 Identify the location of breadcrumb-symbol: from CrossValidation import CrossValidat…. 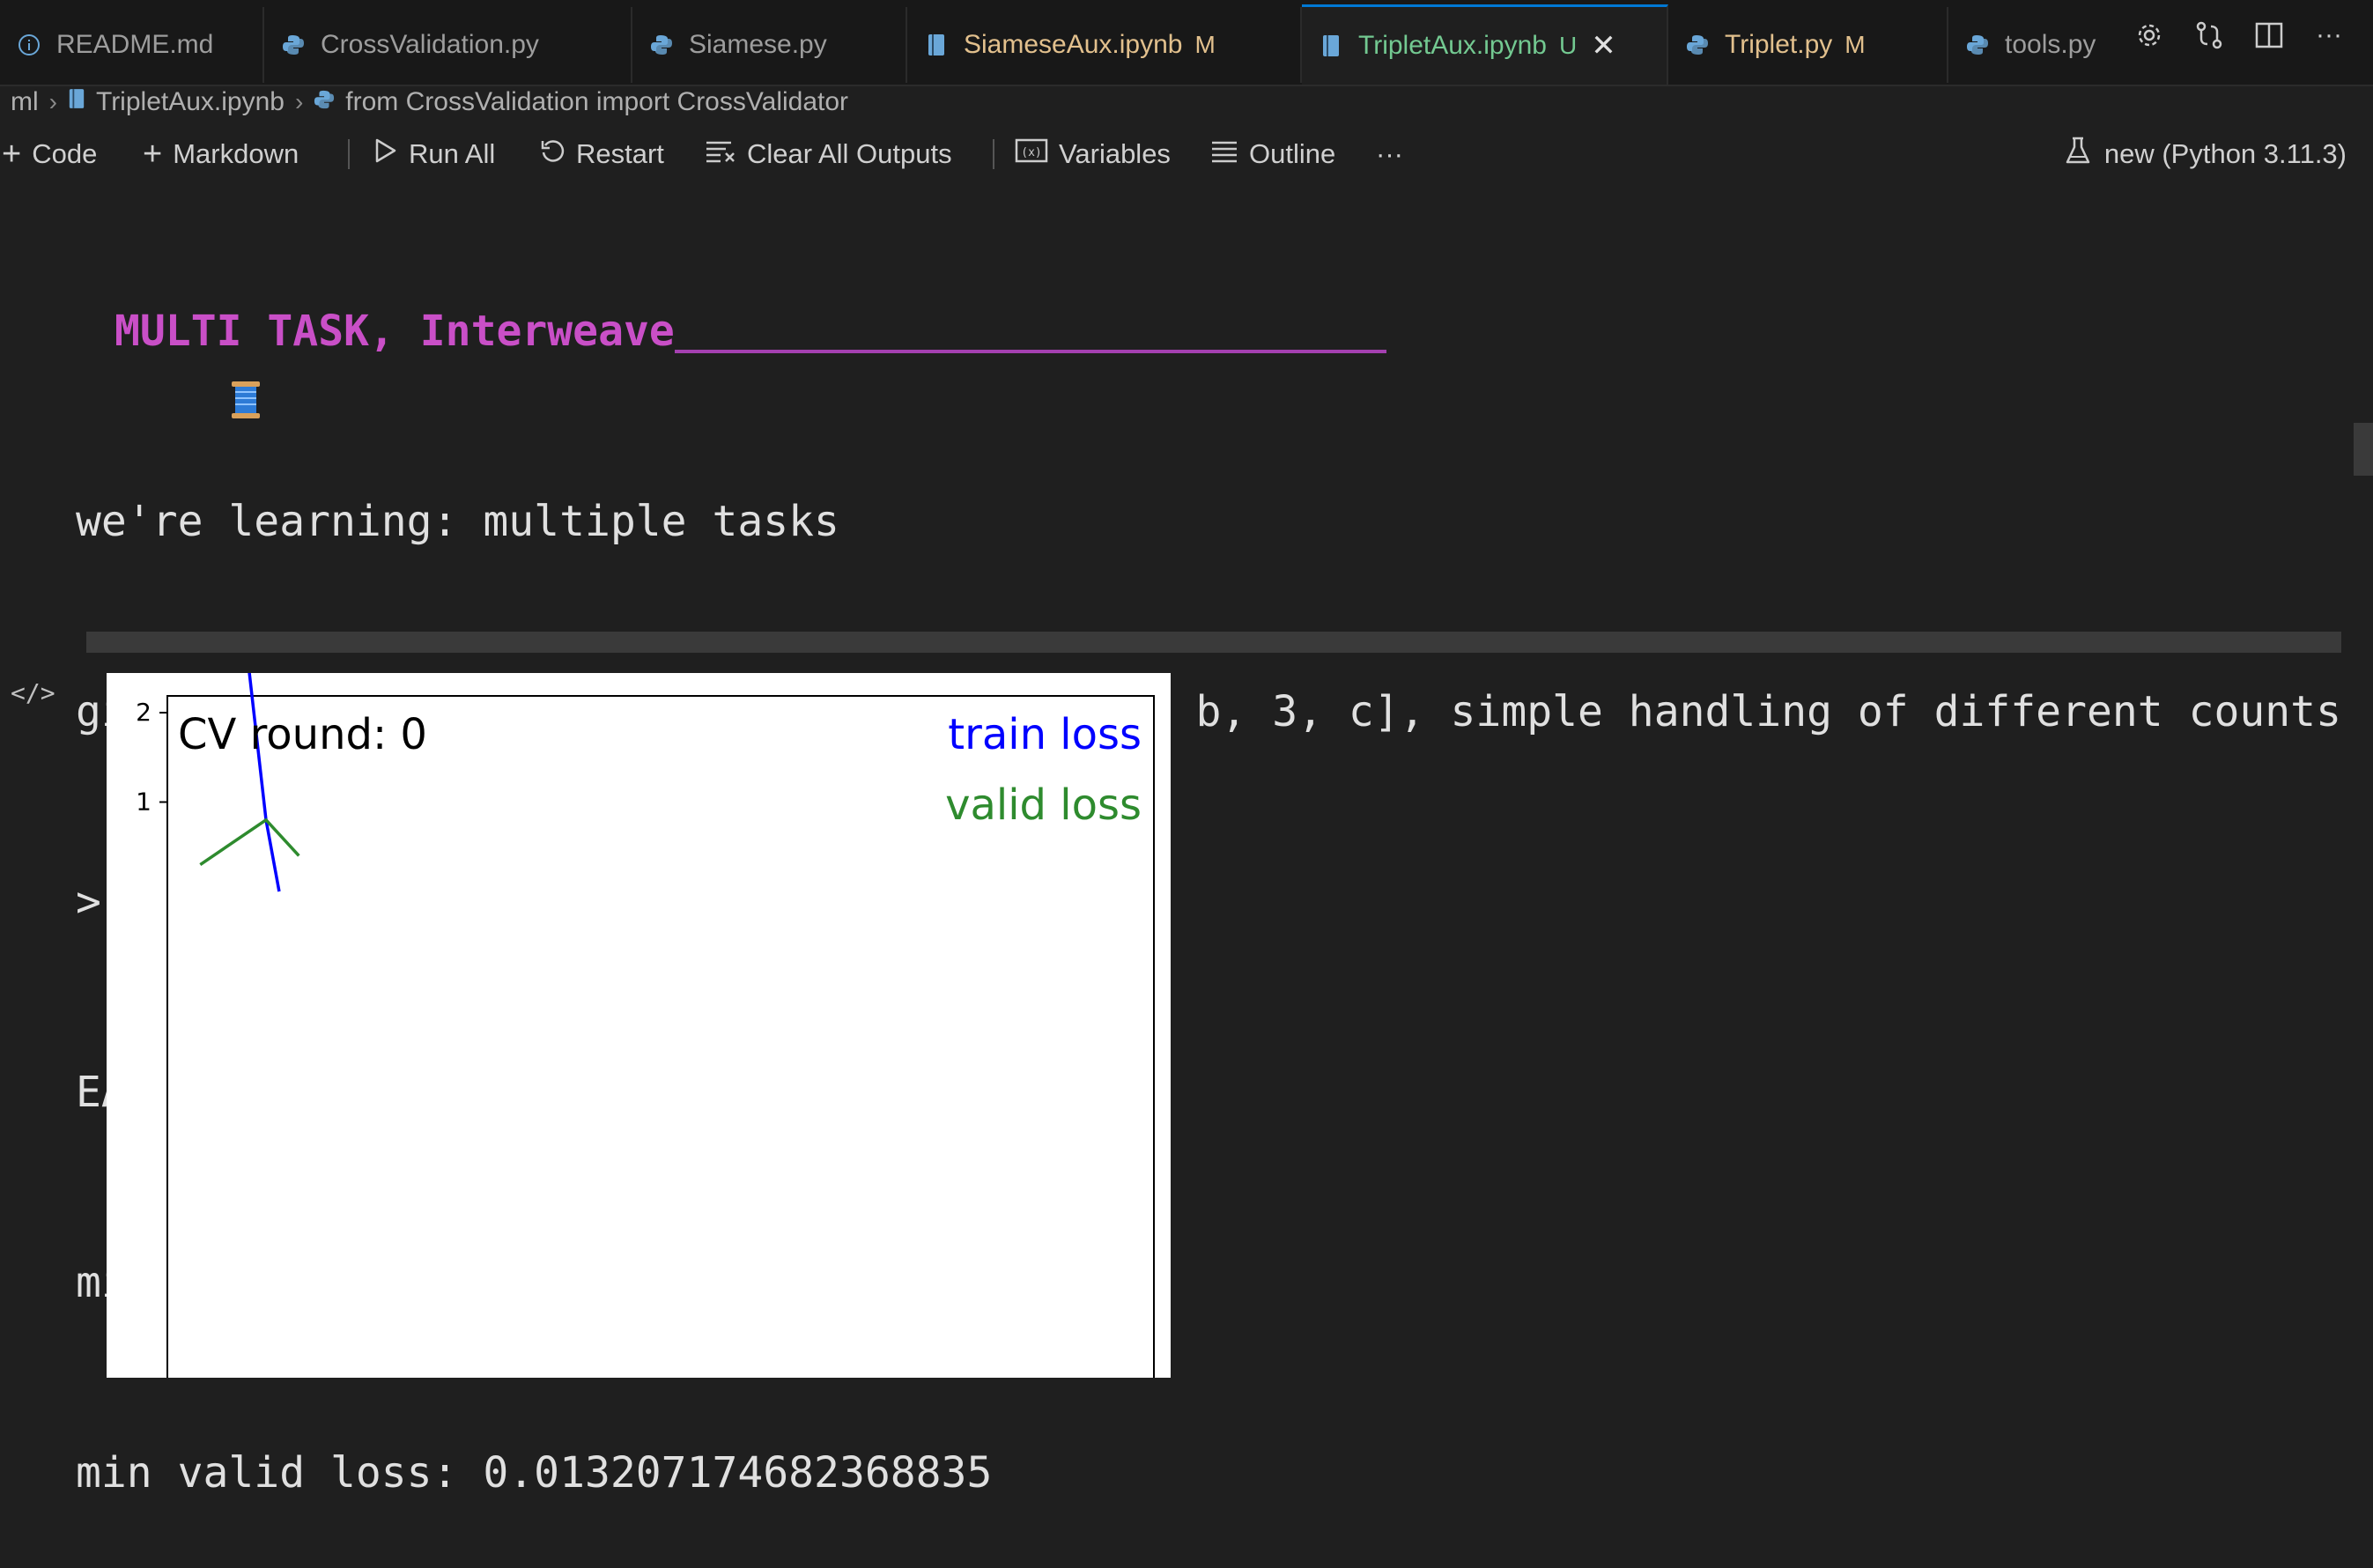
(597, 102).